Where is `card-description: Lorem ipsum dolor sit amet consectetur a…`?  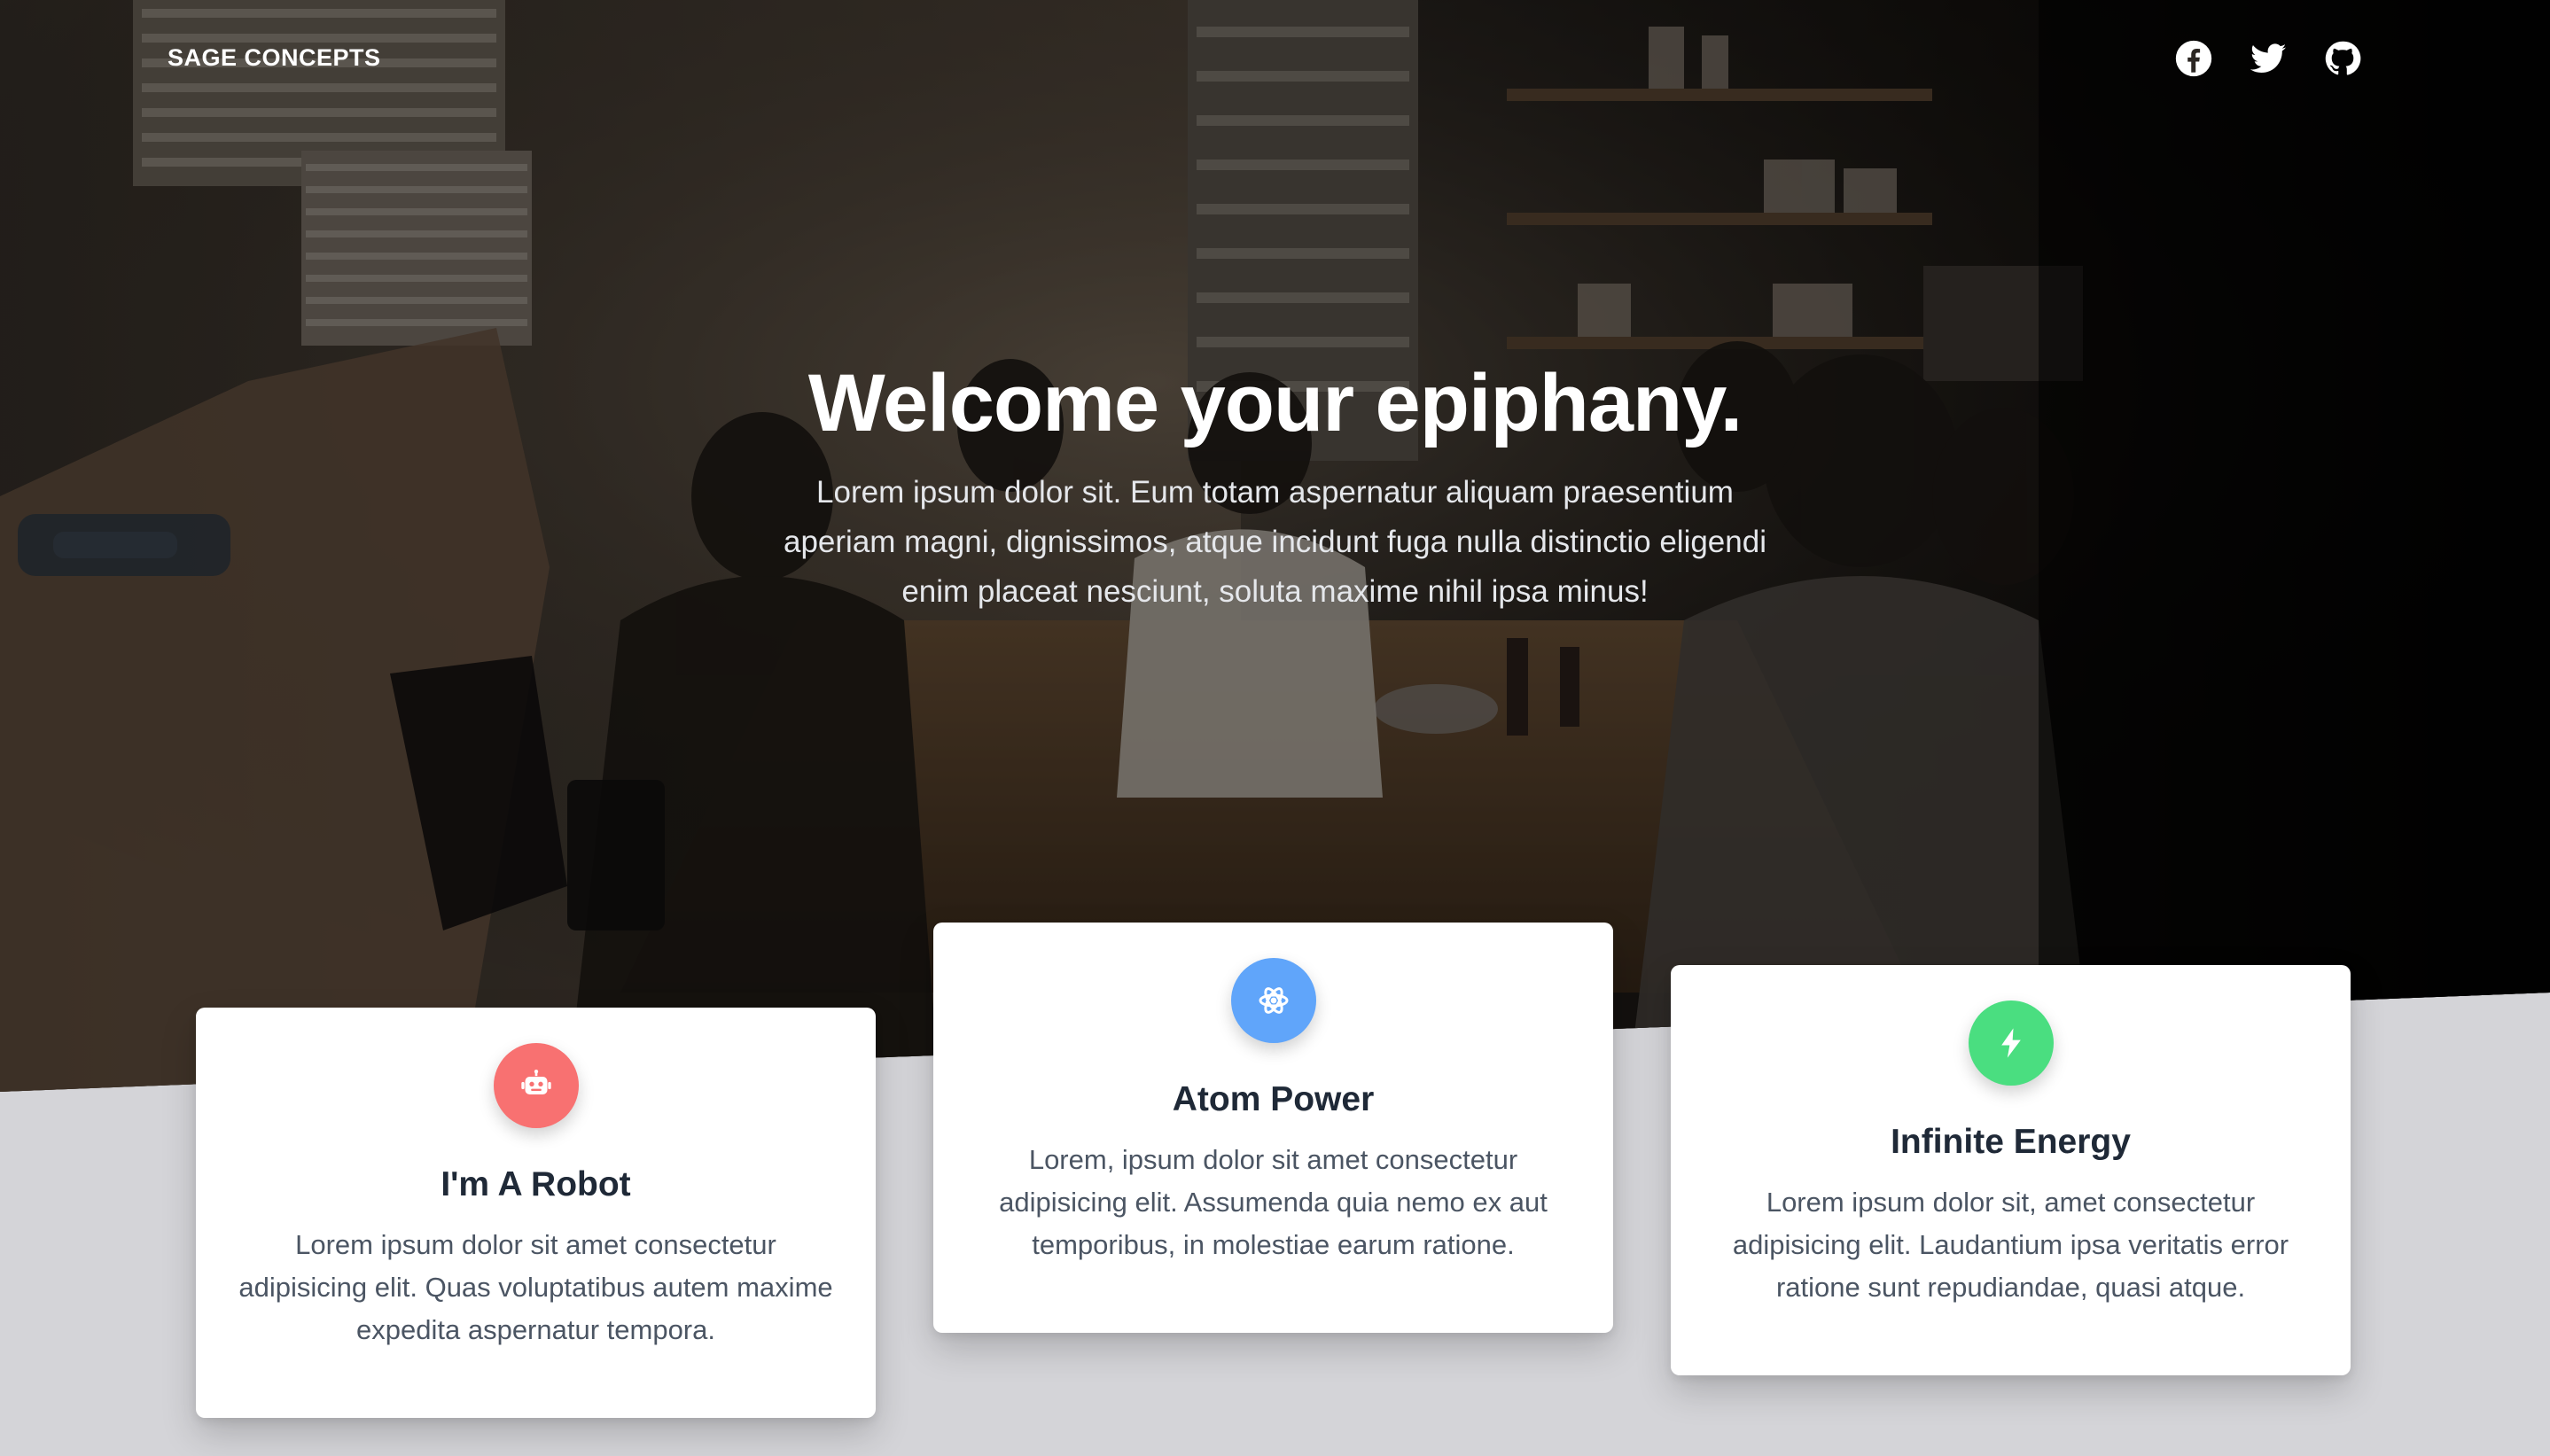 card-description: Lorem ipsum dolor sit amet consectetur a… is located at coordinates (535, 1287).